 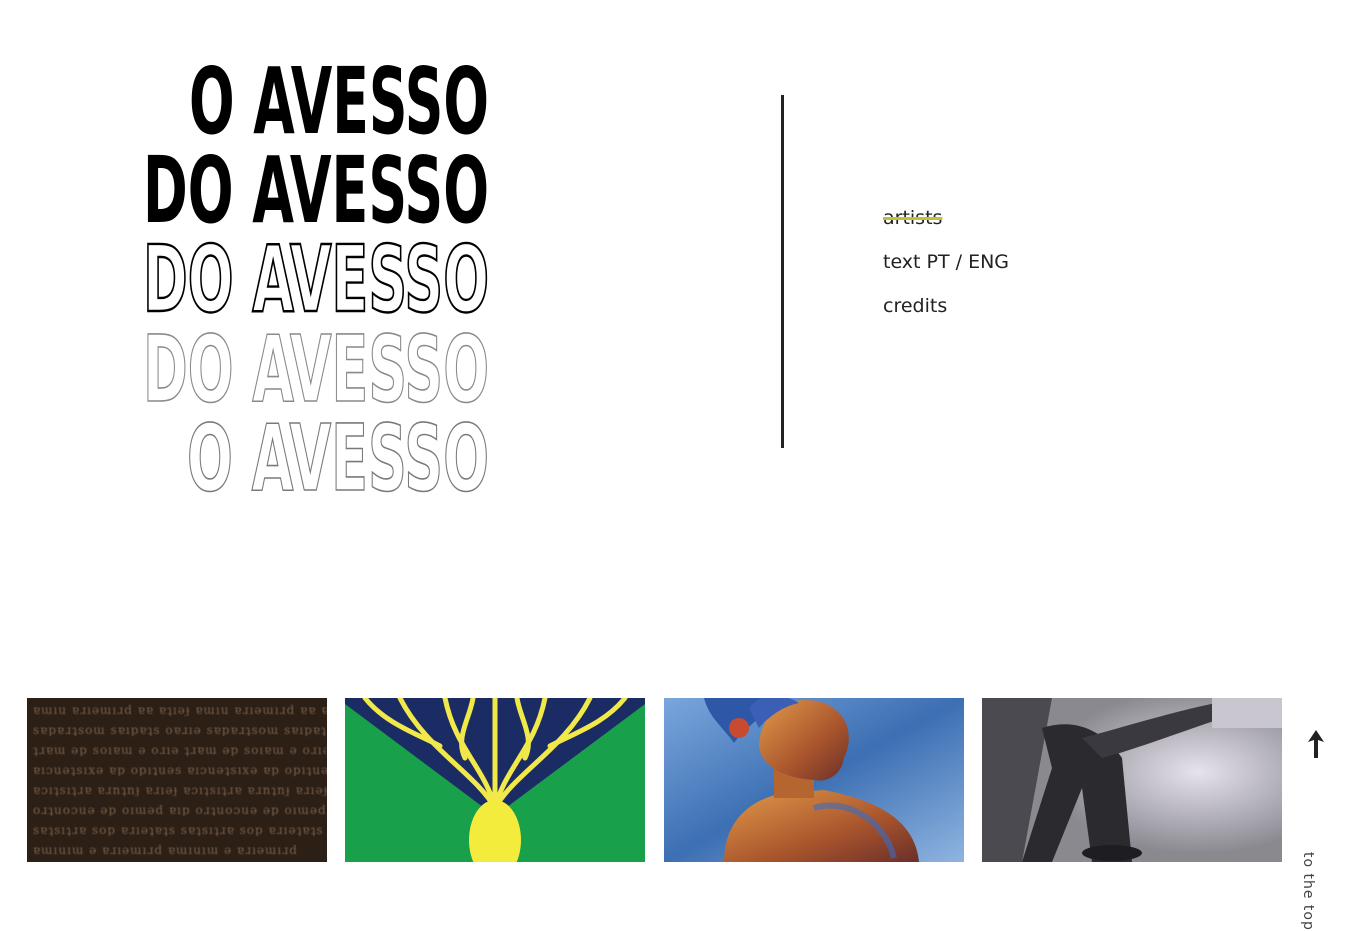 I want to click on svg-text: O AVESSO, so click(x=338, y=450).